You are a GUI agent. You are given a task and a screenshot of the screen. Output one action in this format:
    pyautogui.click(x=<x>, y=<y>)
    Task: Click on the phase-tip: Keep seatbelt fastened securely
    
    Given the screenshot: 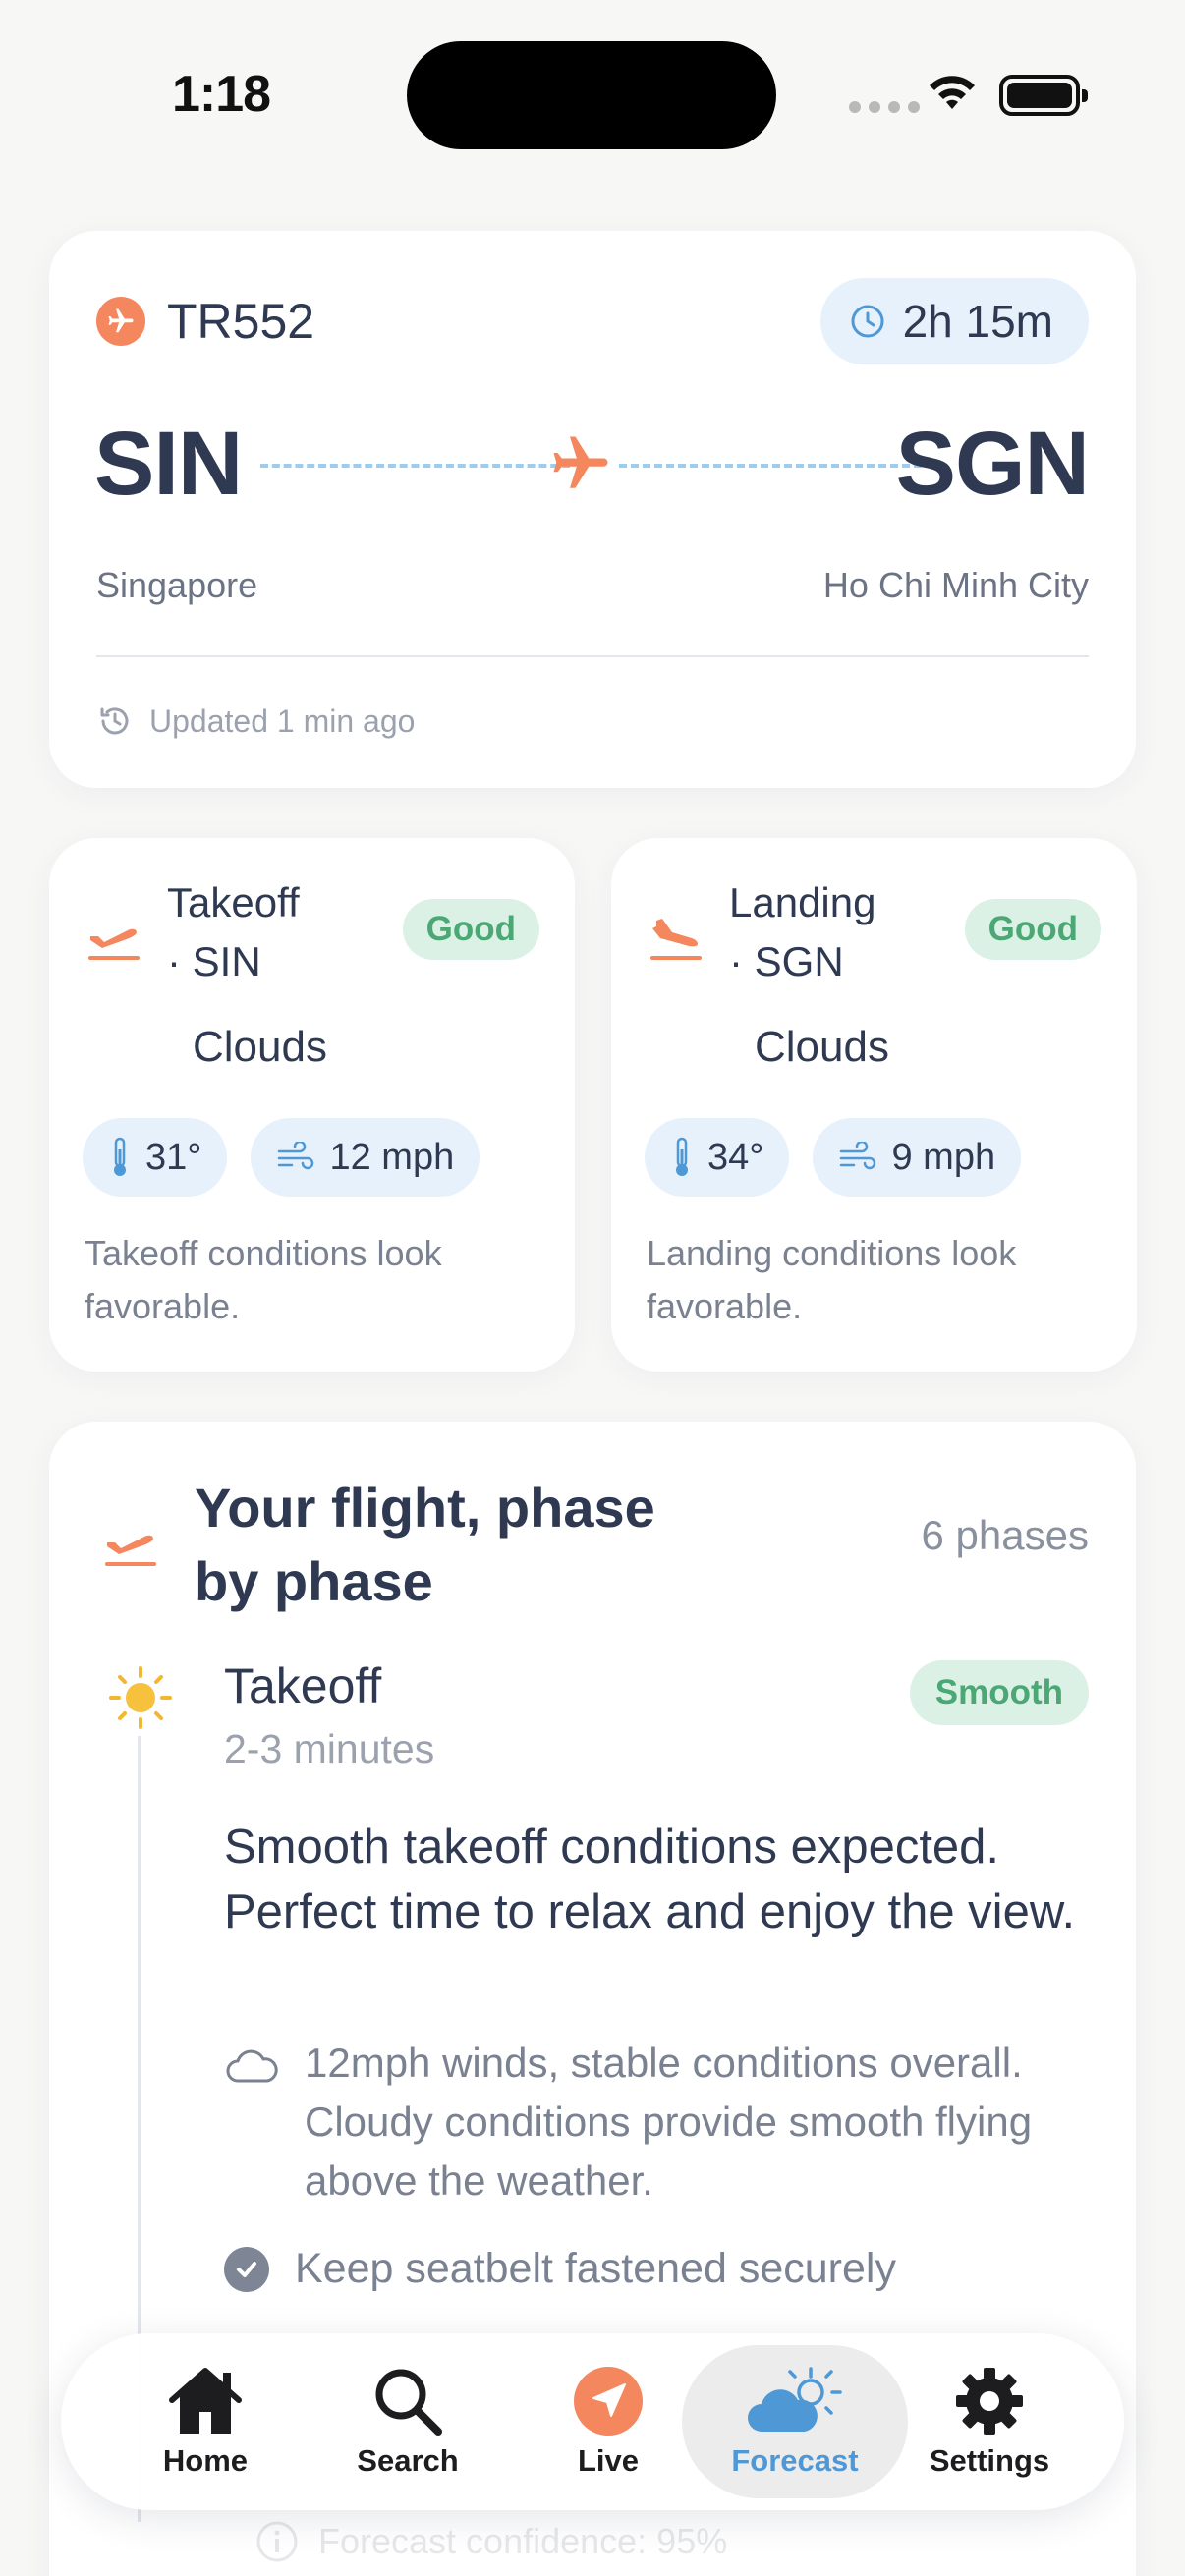 What is the action you would take?
    pyautogui.click(x=560, y=2269)
    